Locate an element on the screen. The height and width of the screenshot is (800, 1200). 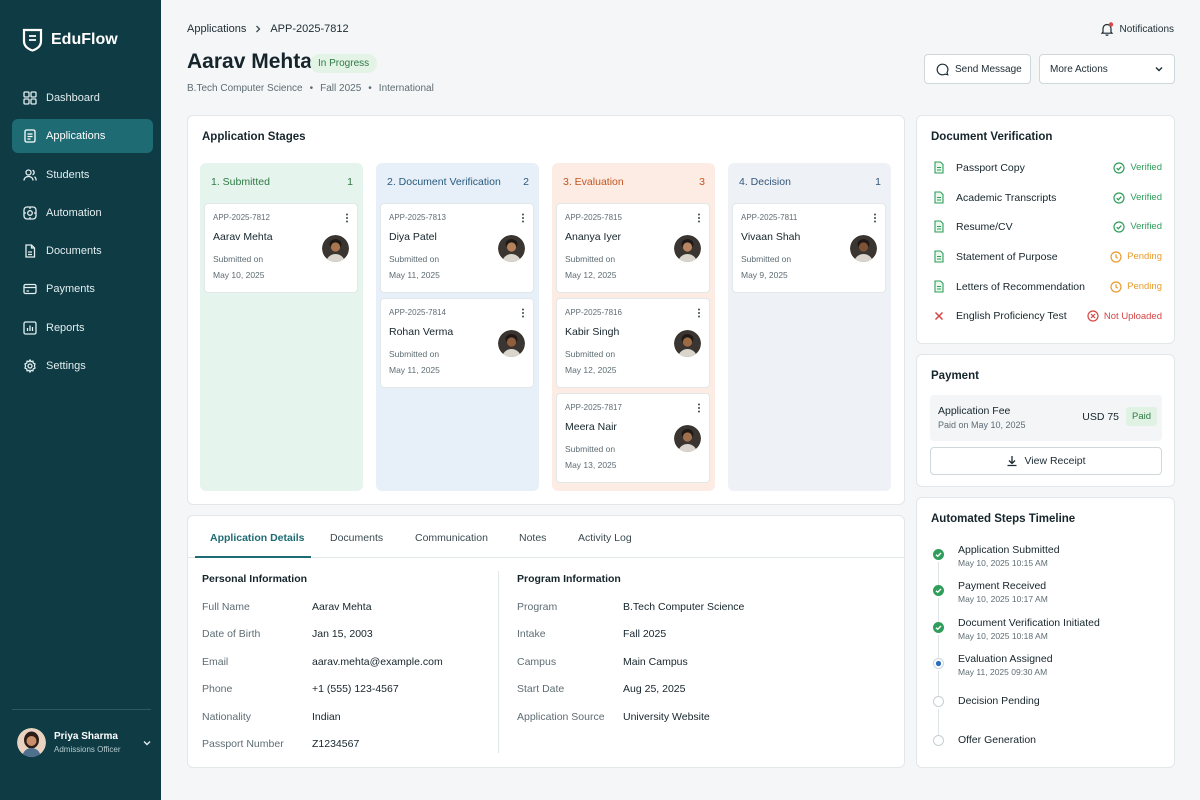
document-row: Resume/CV Verified is located at coordinates (1047, 226).